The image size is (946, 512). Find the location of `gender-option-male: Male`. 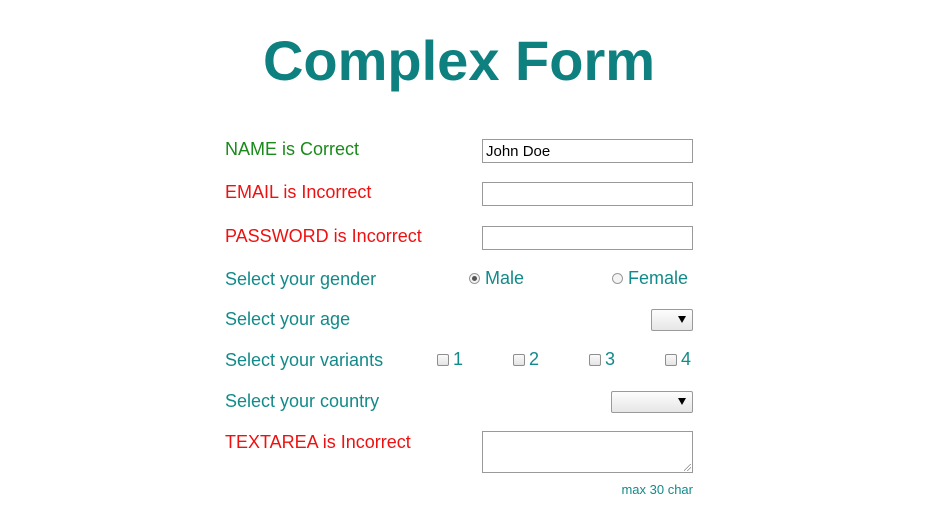

gender-option-male: Male is located at coordinates (496, 278).